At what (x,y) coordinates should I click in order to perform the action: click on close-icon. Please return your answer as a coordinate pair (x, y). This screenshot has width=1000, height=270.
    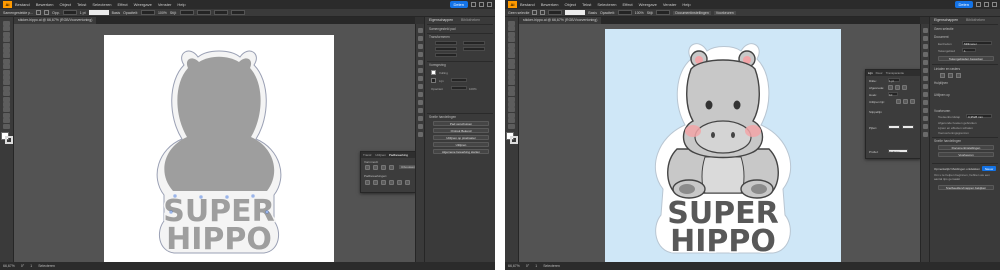
    Looking at the image, I should click on (489, 4).